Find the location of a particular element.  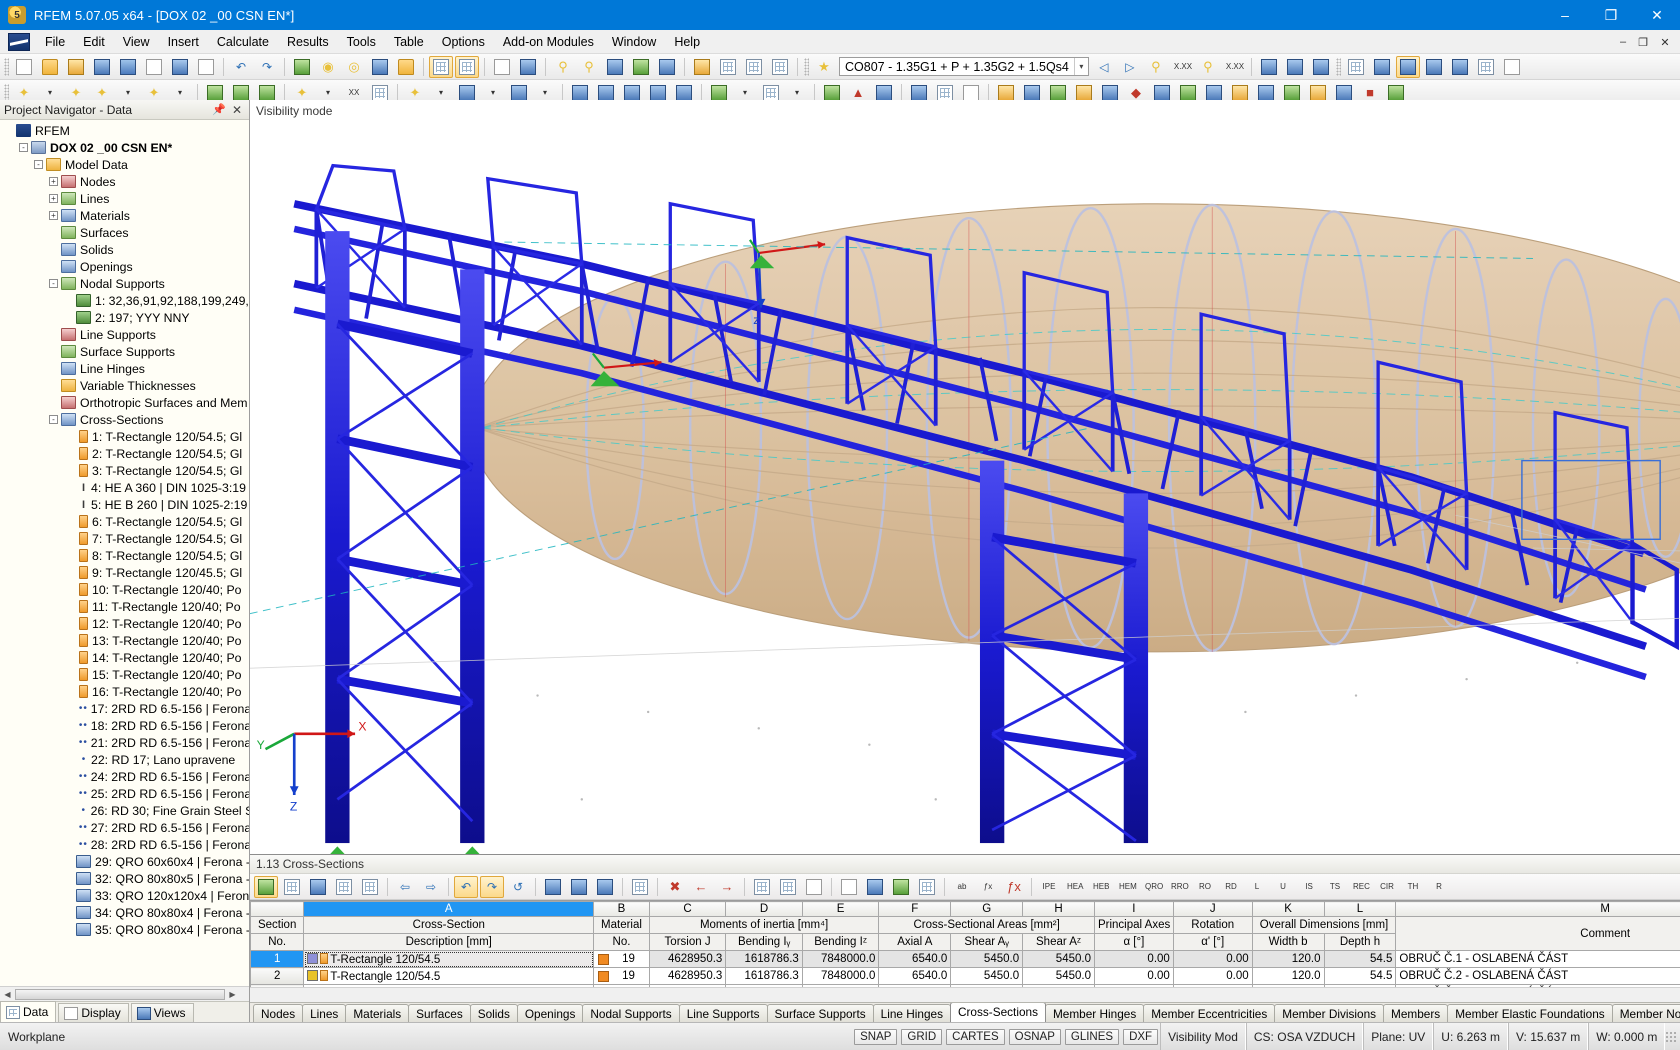

tree-item: 2: T-Rectangle 120/54.5; Gl is located at coordinates (124, 453).